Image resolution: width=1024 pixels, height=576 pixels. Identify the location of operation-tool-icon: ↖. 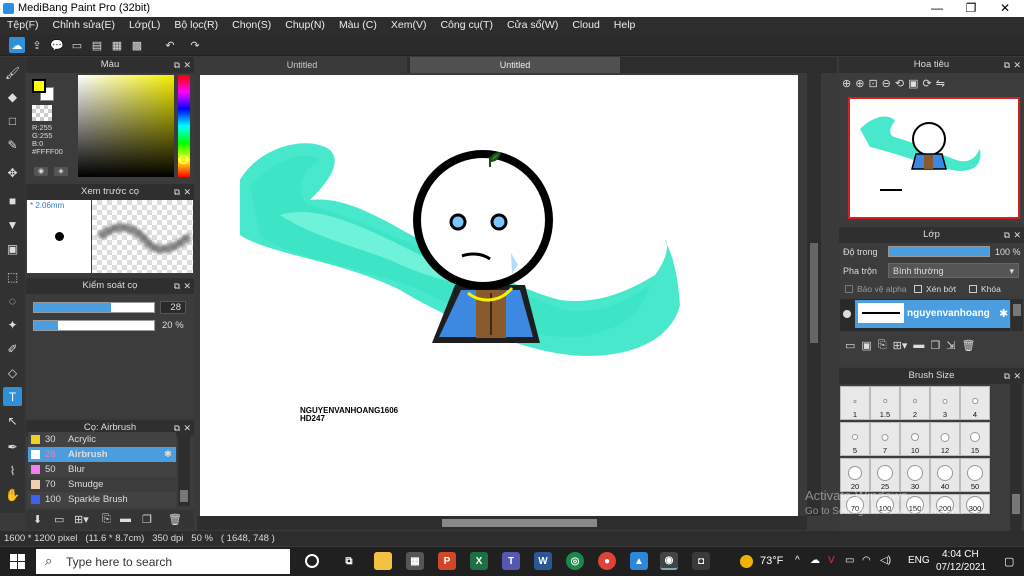
(12, 420).